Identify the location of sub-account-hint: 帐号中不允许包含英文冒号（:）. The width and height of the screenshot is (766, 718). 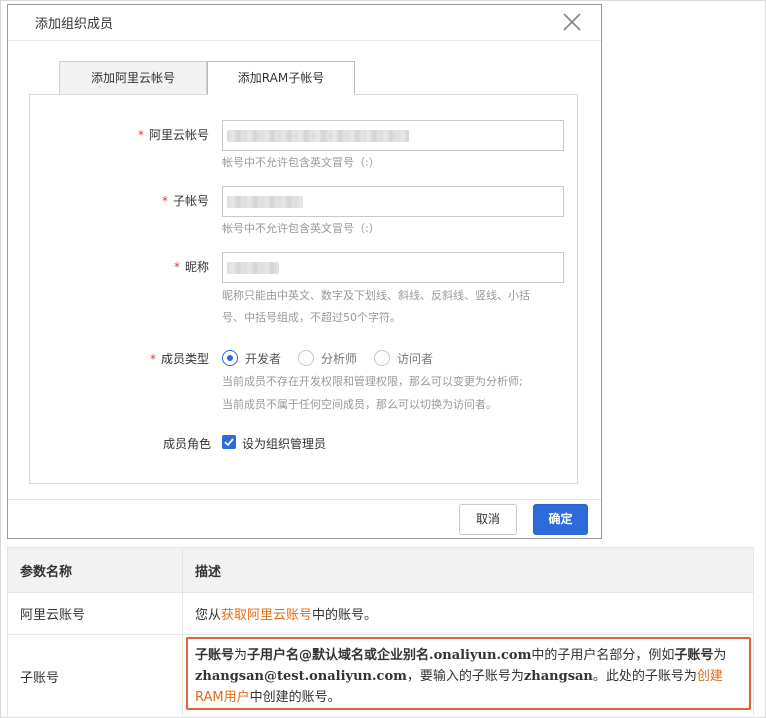
(301, 228).